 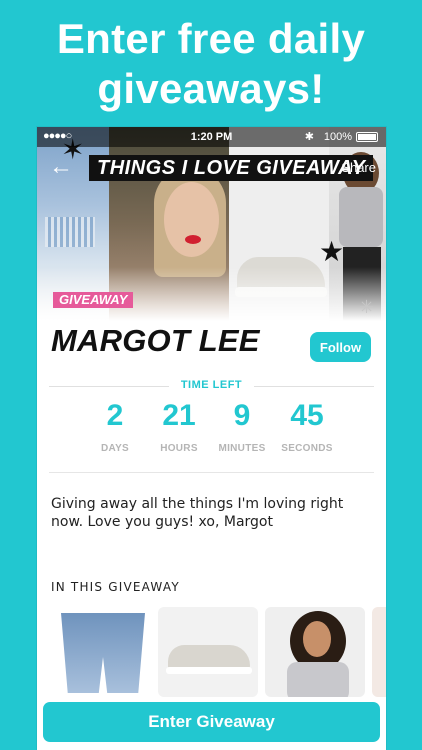 I want to click on promo-line-2: giveaways!, so click(x=211, y=88).